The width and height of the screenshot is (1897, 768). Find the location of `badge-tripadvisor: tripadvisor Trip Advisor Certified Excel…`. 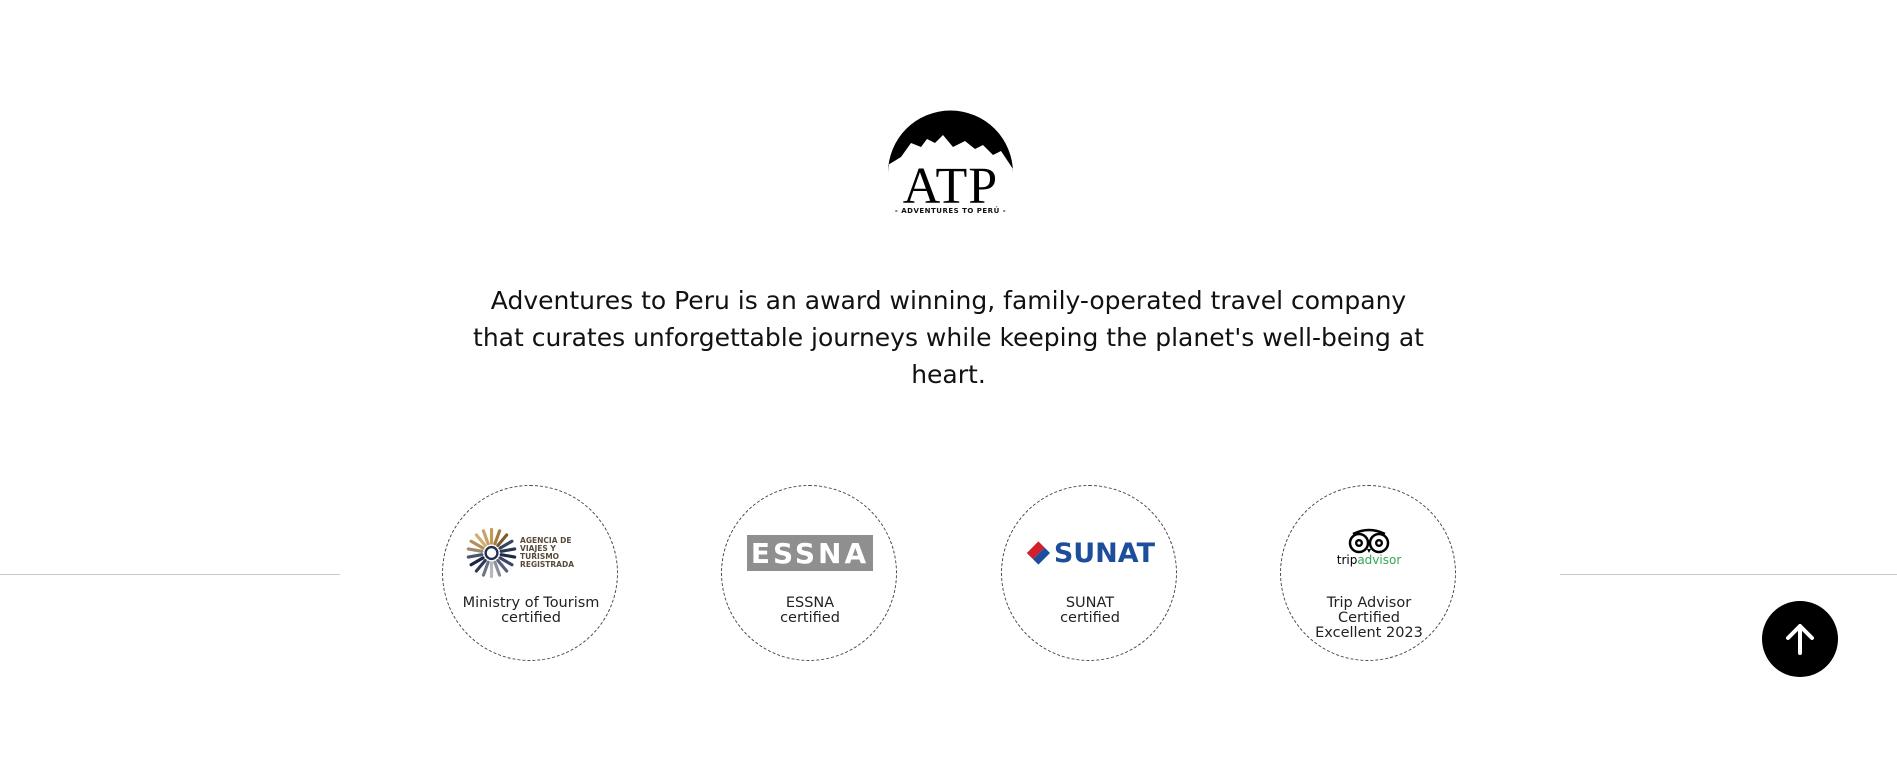

badge-tripadvisor: tripadvisor Trip Advisor Certified Excel… is located at coordinates (1368, 573).